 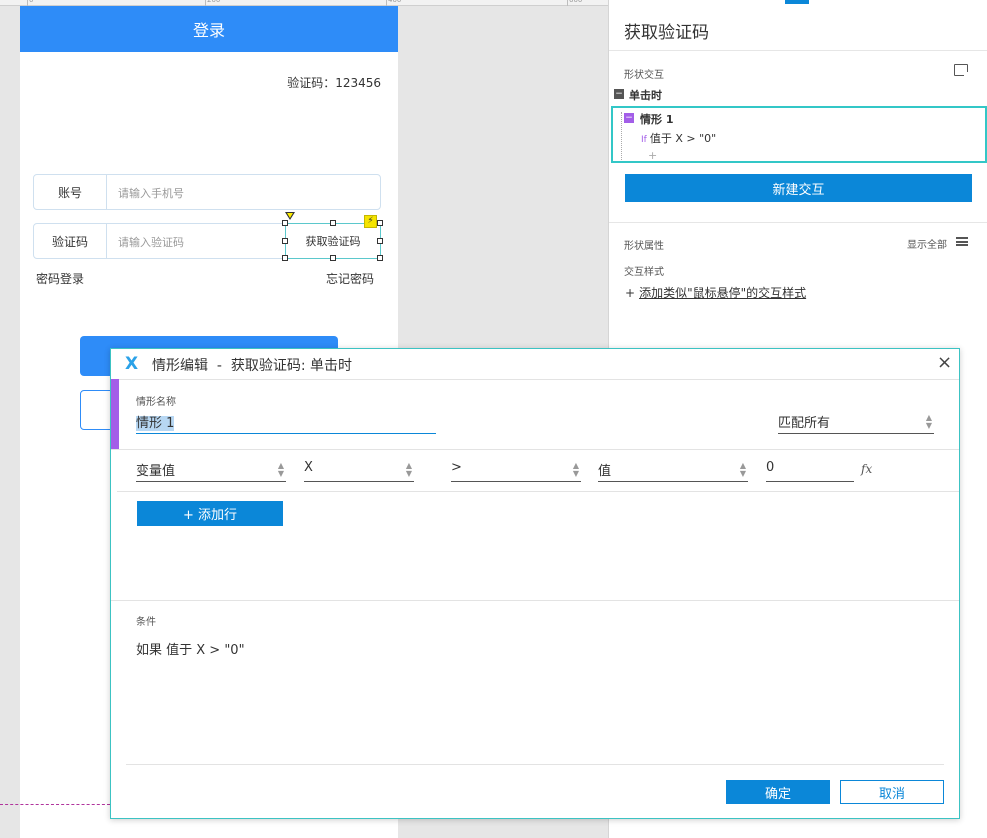 What do you see at coordinates (70, 241) in the screenshot?
I see `code-label: 验证码` at bounding box center [70, 241].